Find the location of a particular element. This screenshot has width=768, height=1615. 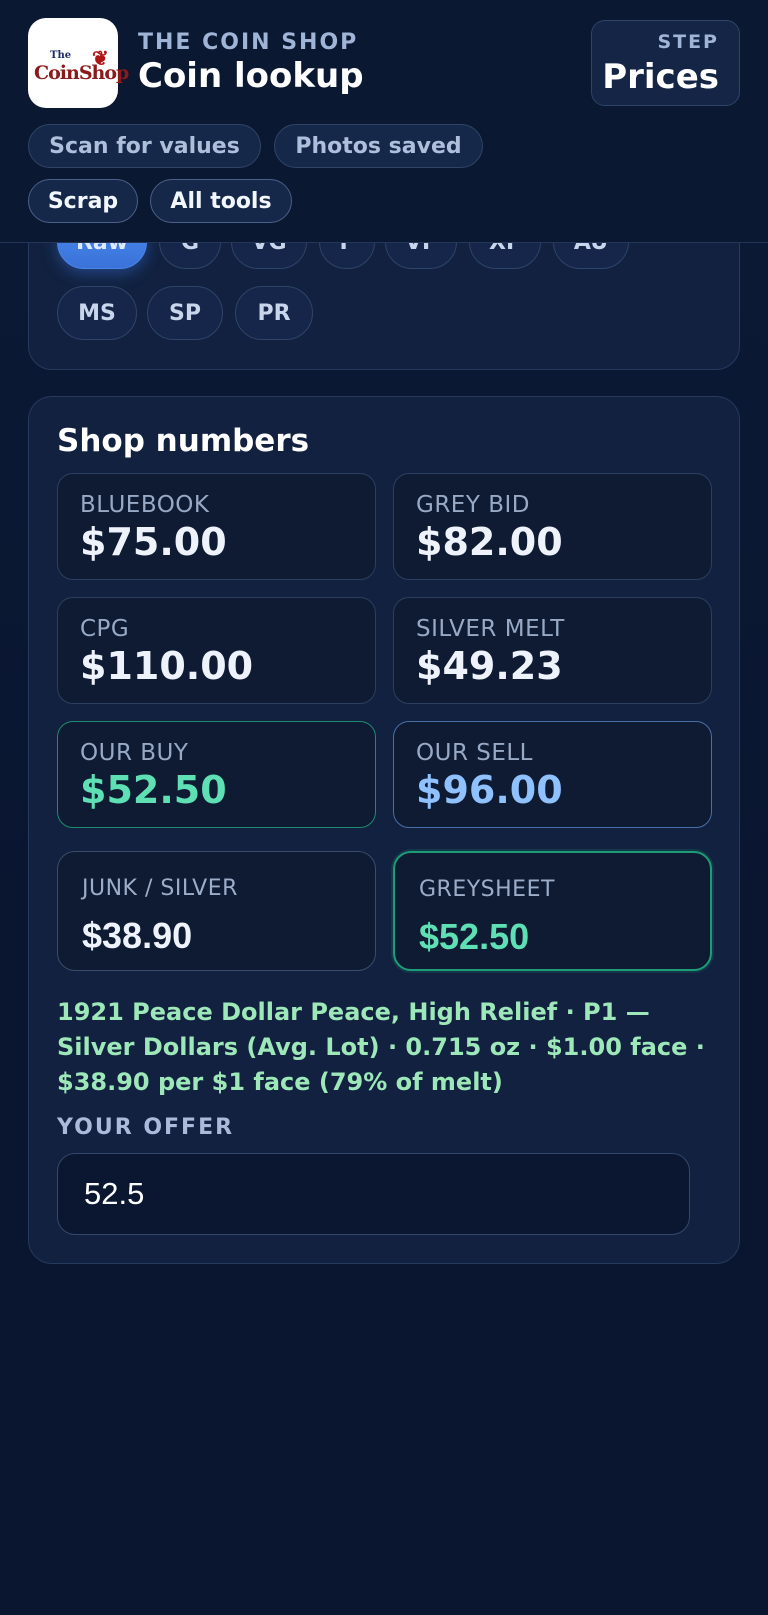

tile-label: GREYSHEET is located at coordinates (487, 889).